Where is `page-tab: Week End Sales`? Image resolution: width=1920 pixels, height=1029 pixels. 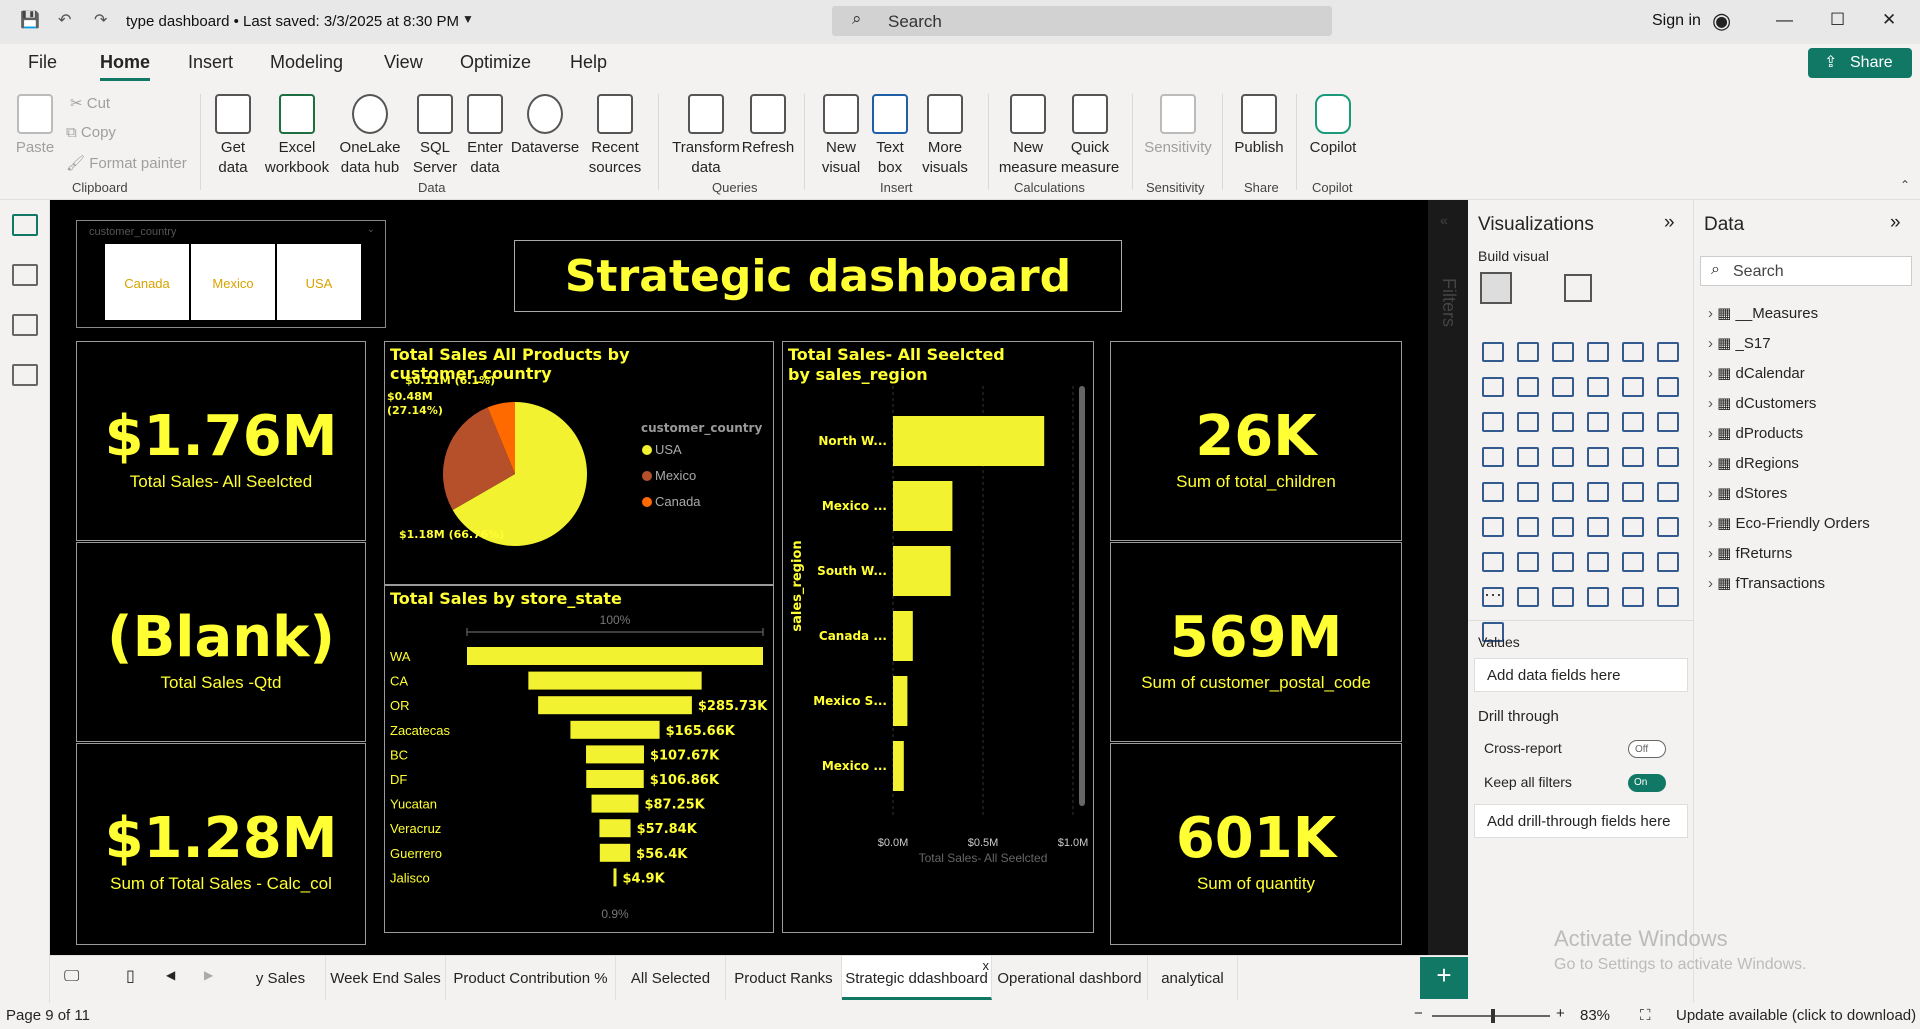
page-tab: Week End Sales is located at coordinates (386, 978).